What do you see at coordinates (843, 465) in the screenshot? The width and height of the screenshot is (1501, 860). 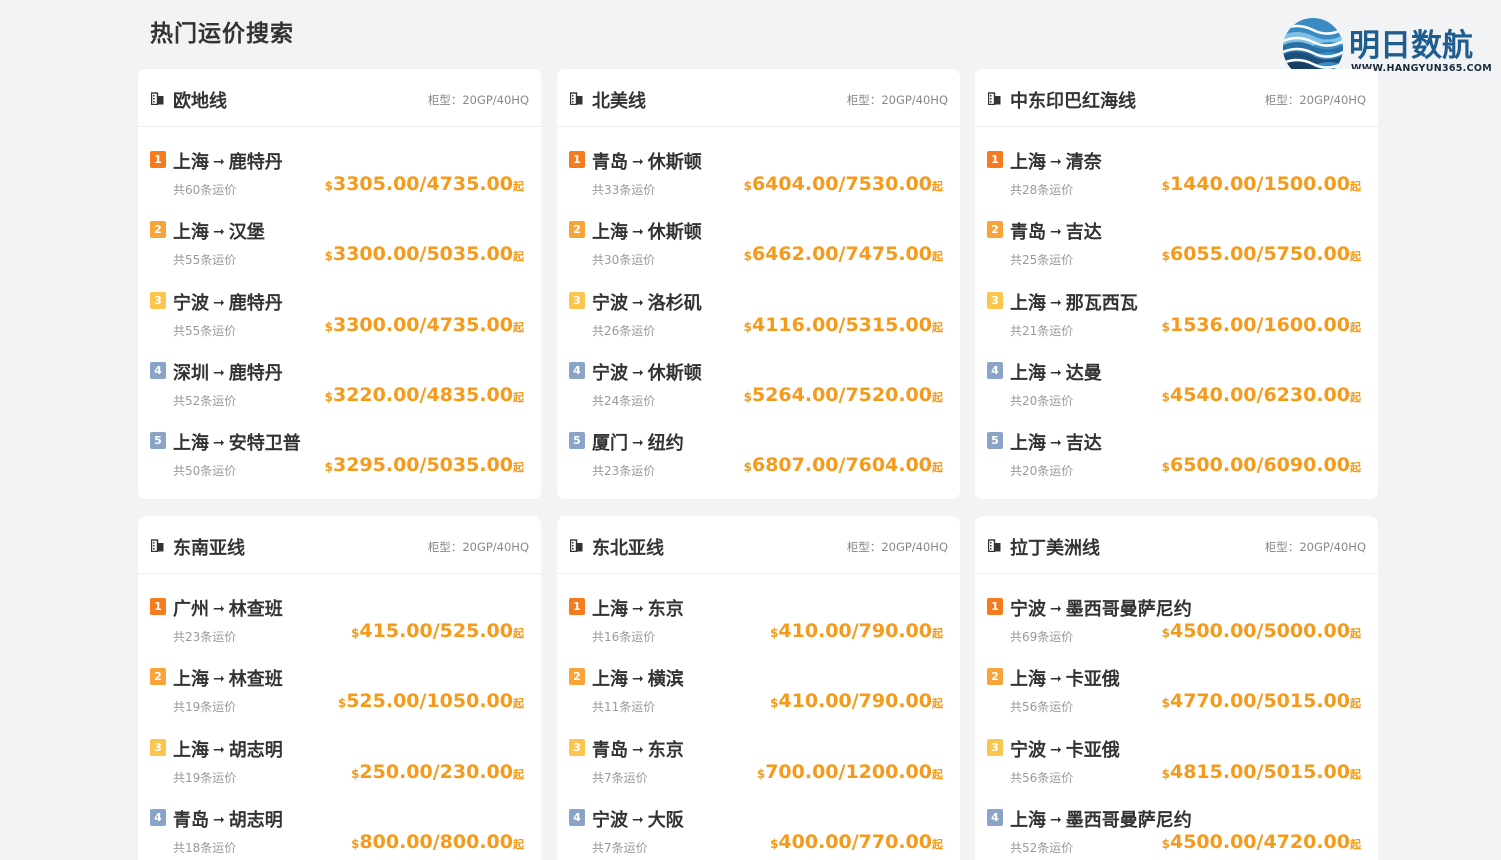 I see `price: $6807.00/7604.00起` at bounding box center [843, 465].